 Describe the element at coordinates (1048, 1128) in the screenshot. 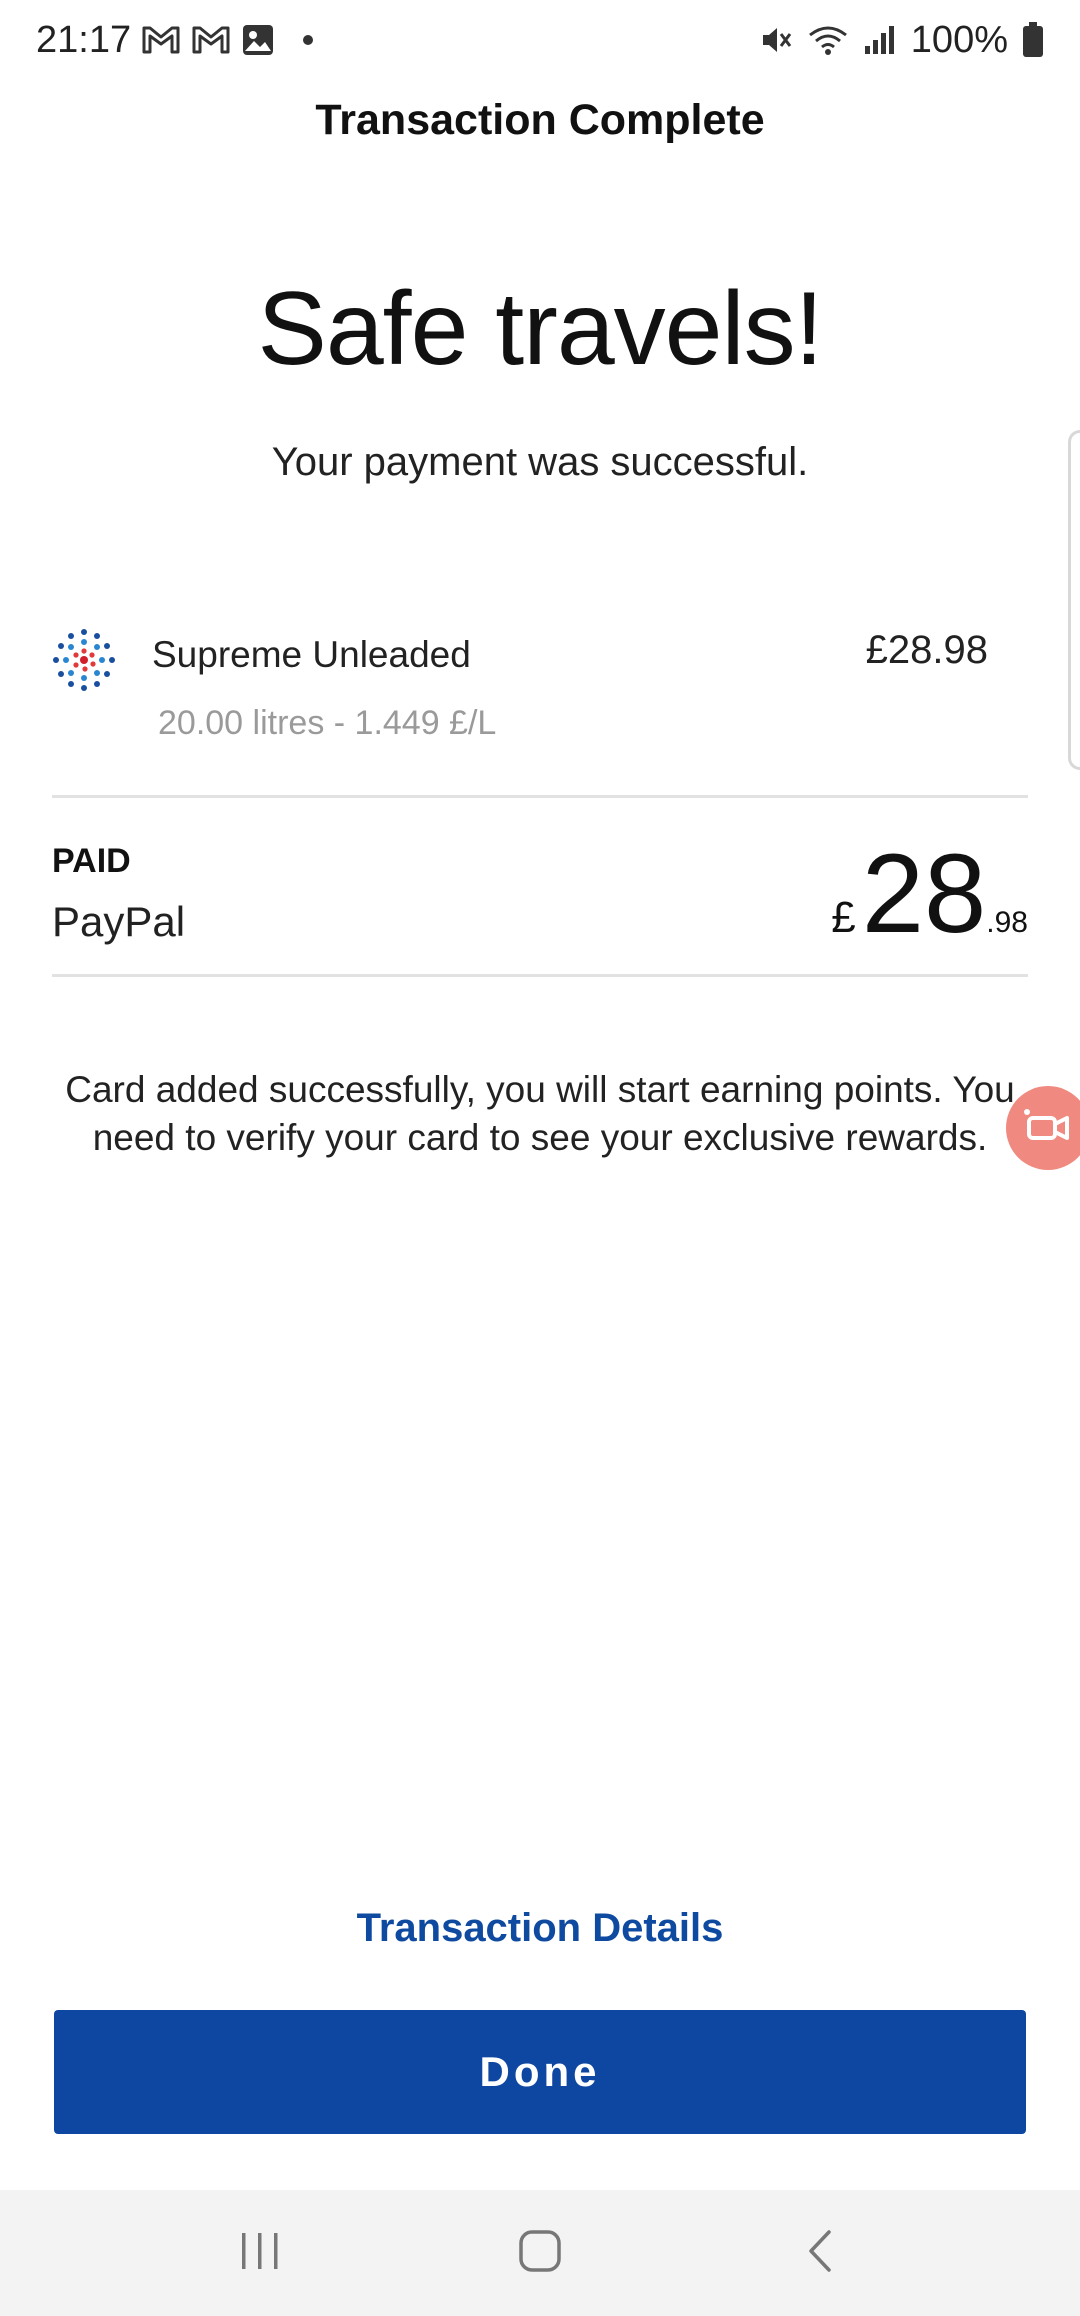

I see `video-camera-icon` at that location.